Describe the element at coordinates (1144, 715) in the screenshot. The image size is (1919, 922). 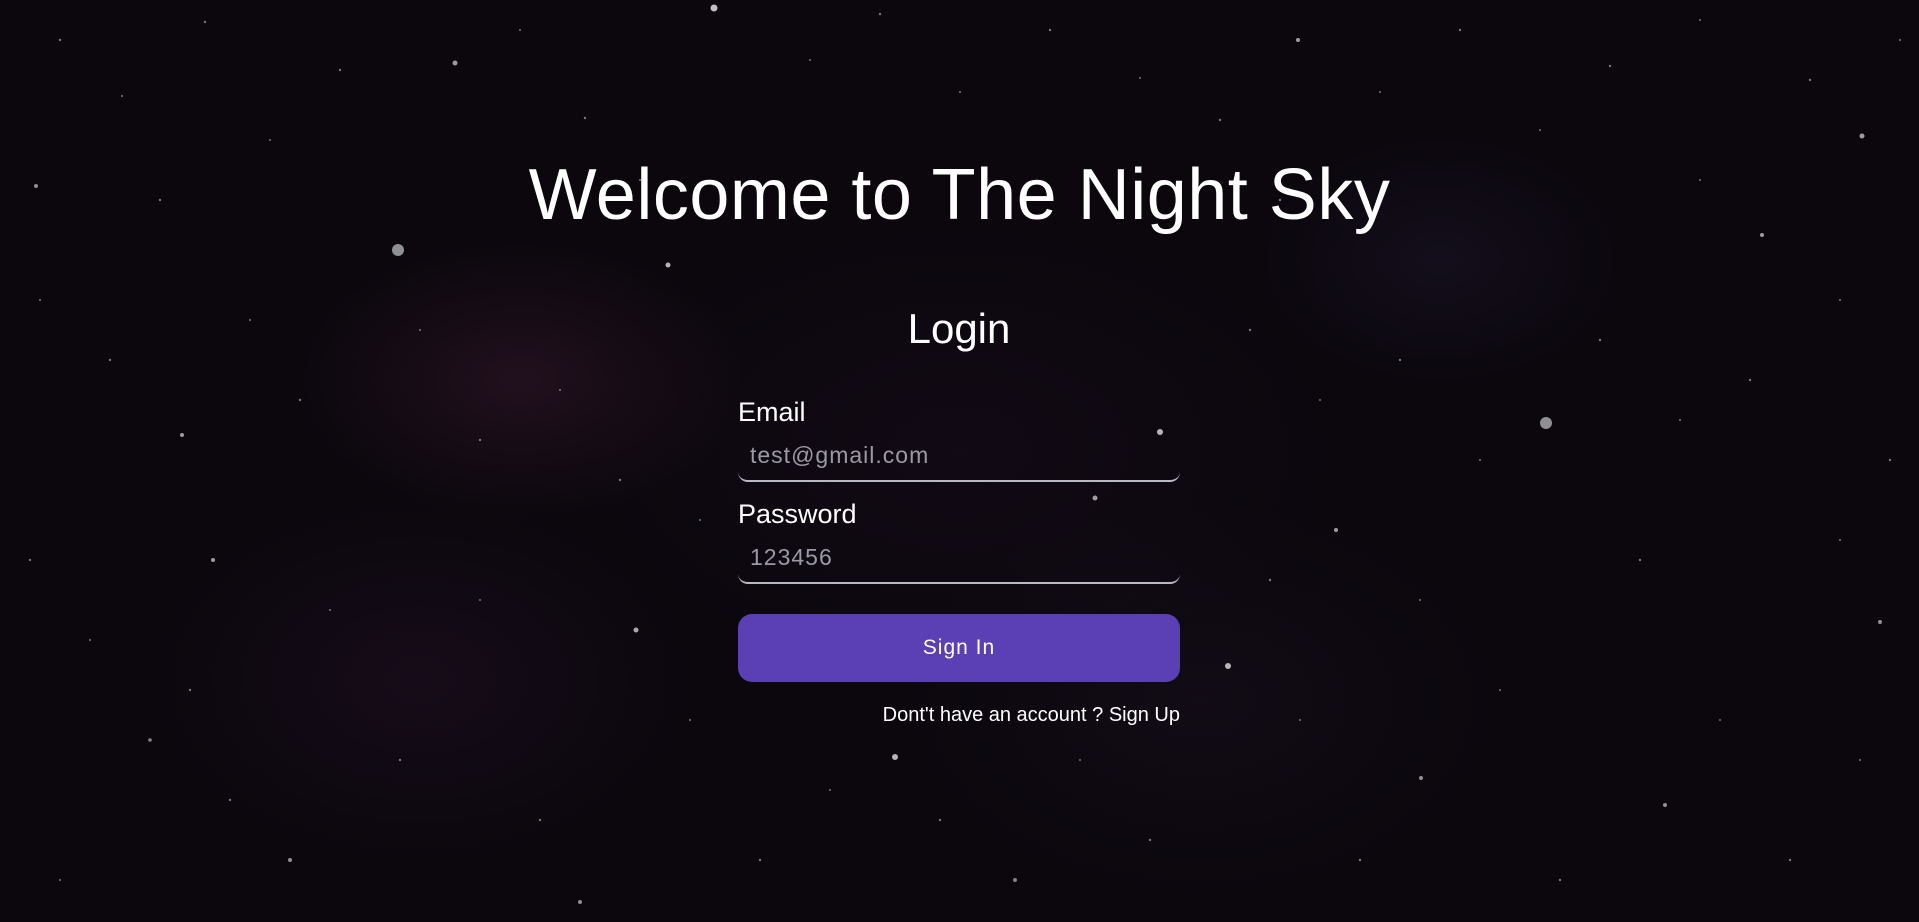
I see `sign-up-link: Sign Up` at that location.